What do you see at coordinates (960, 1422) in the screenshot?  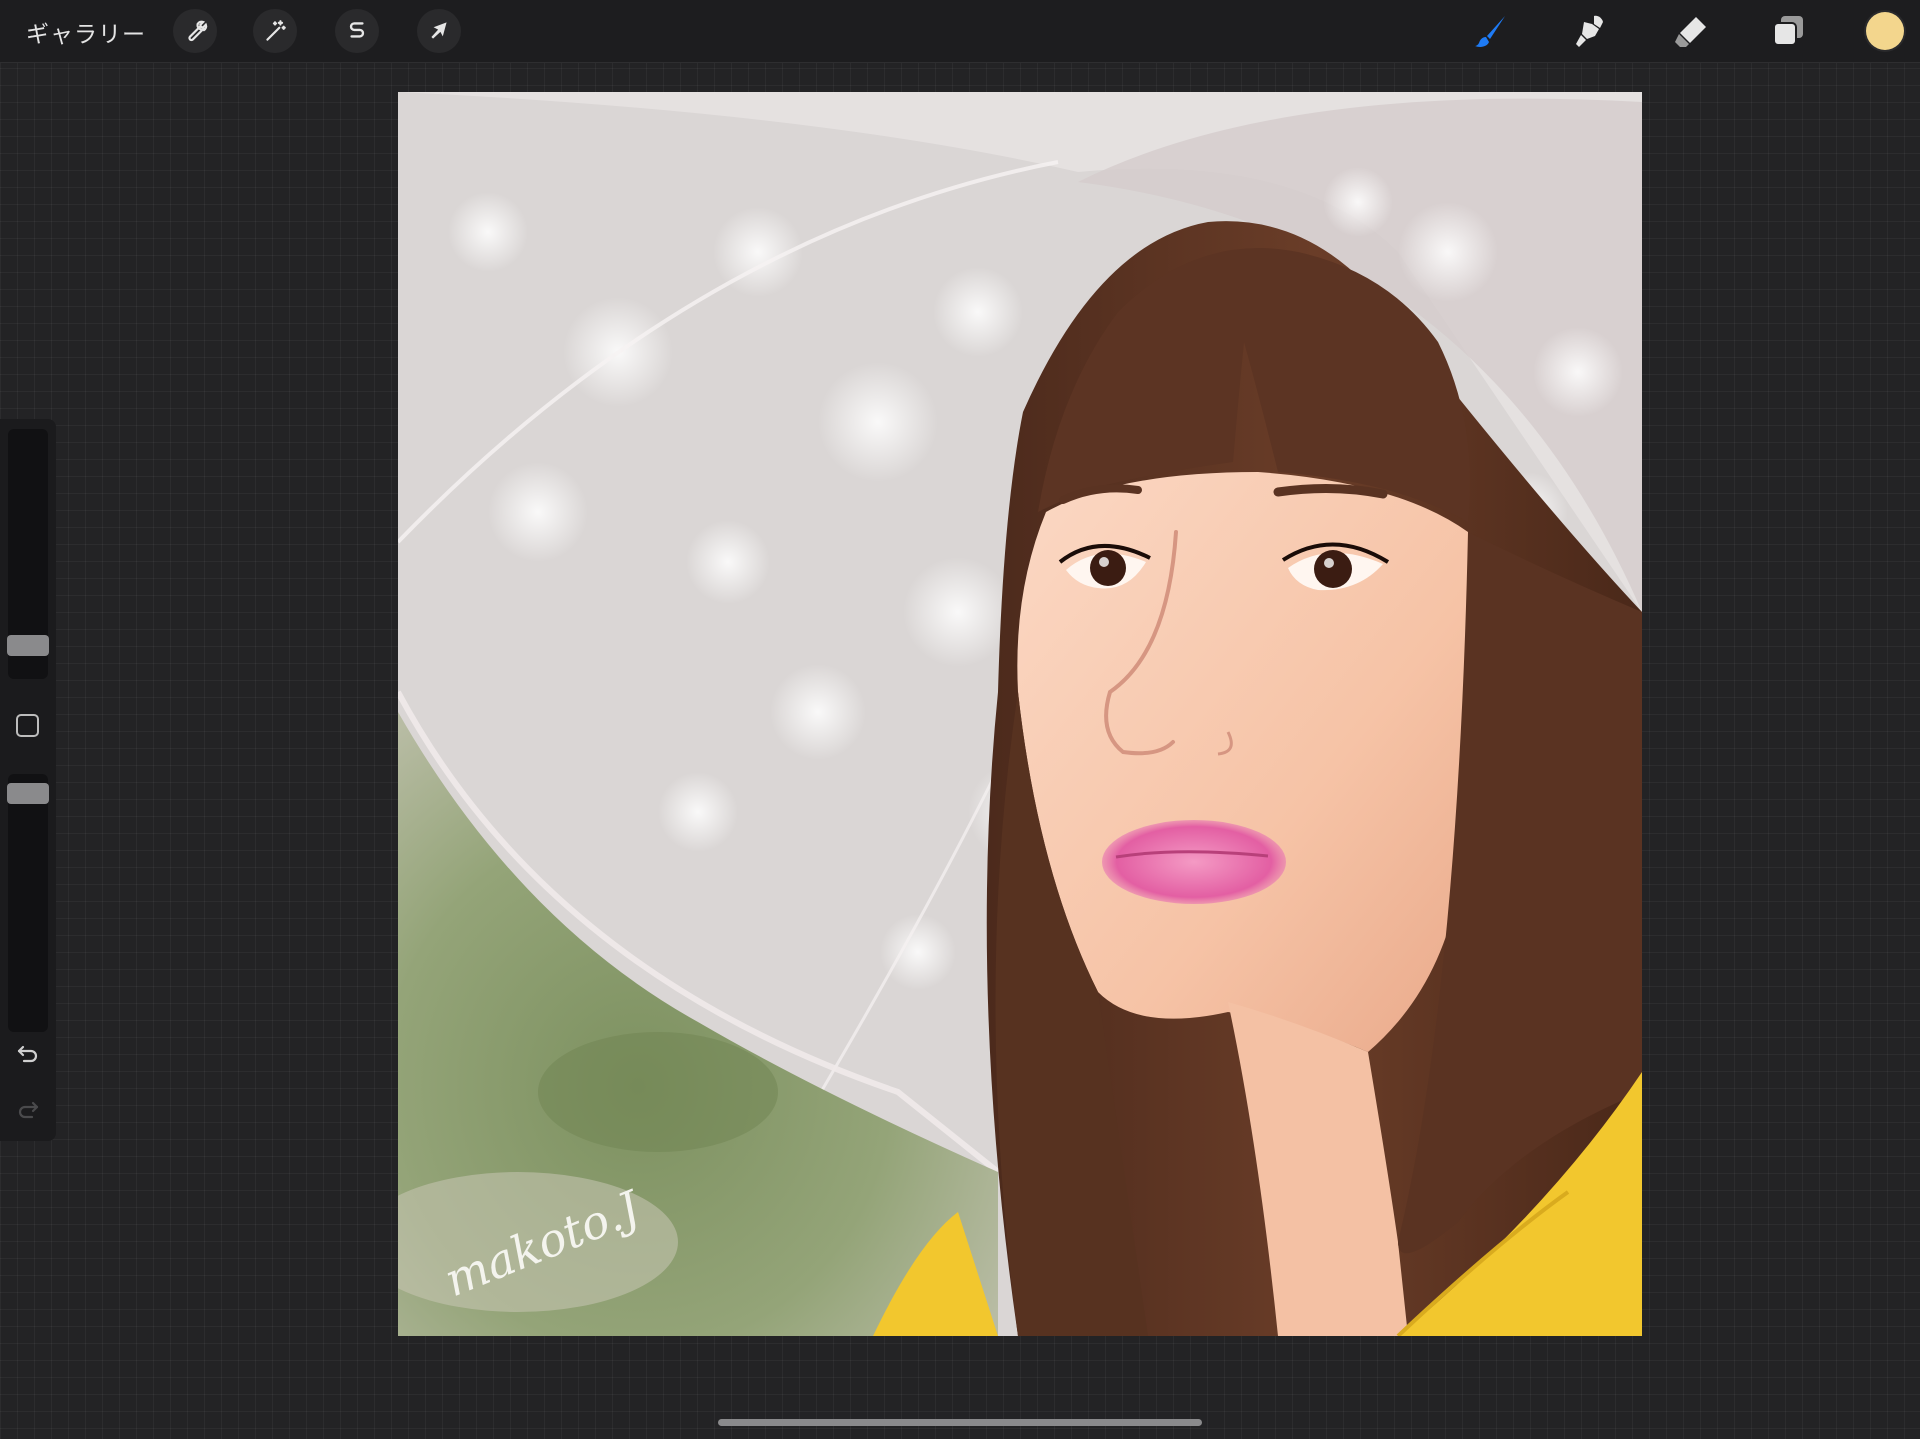 I see `home-indicator` at bounding box center [960, 1422].